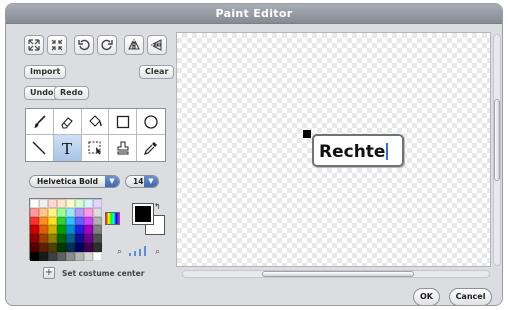 The width and height of the screenshot is (508, 310). What do you see at coordinates (123, 148) in the screenshot?
I see `stamp-tool` at bounding box center [123, 148].